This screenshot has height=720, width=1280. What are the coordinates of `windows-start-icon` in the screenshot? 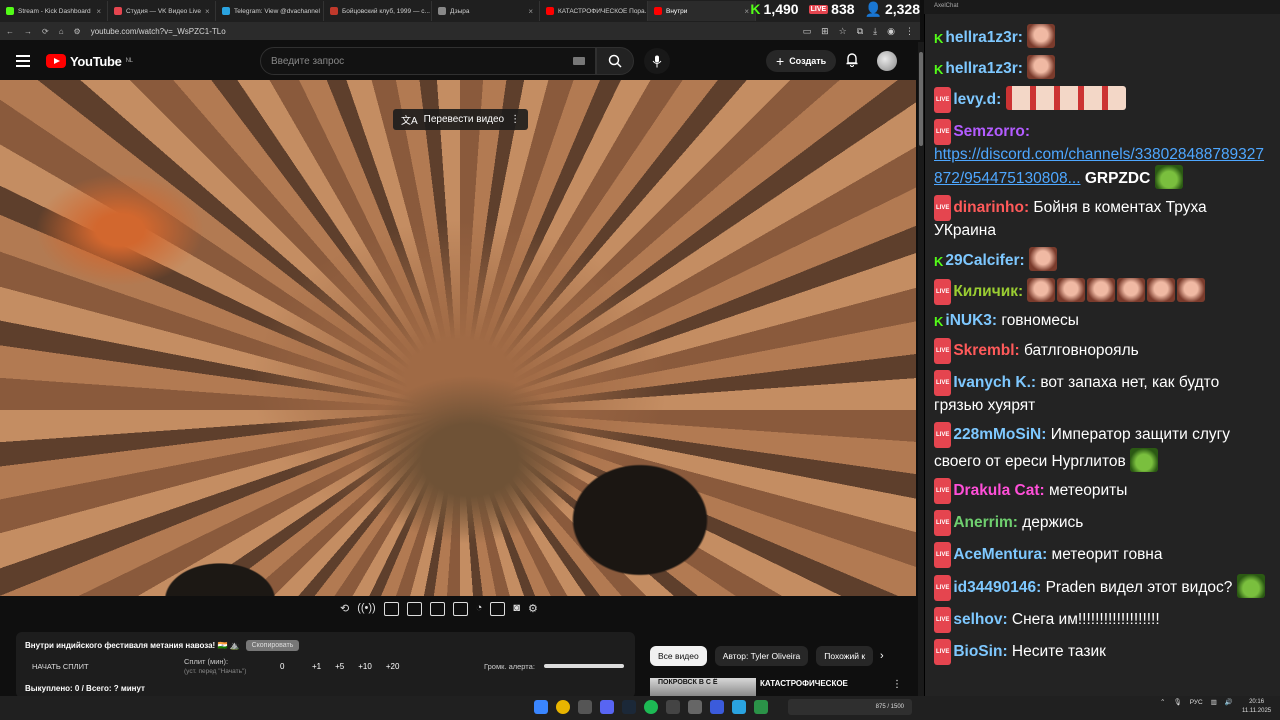 It's located at (541, 707).